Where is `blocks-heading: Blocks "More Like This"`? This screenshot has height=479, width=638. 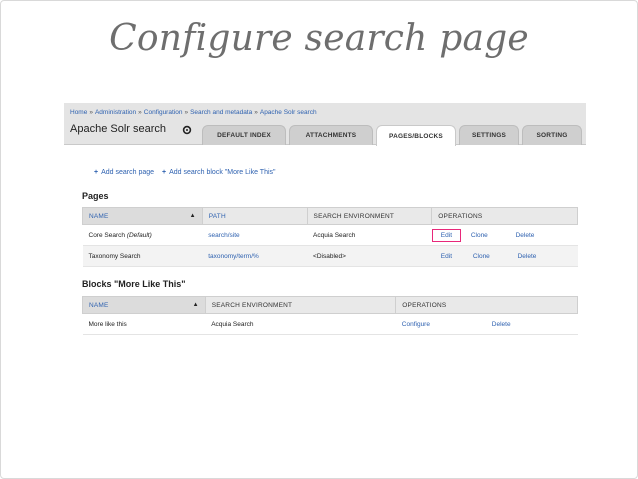
blocks-heading: Blocks "More Like This" is located at coordinates (134, 284).